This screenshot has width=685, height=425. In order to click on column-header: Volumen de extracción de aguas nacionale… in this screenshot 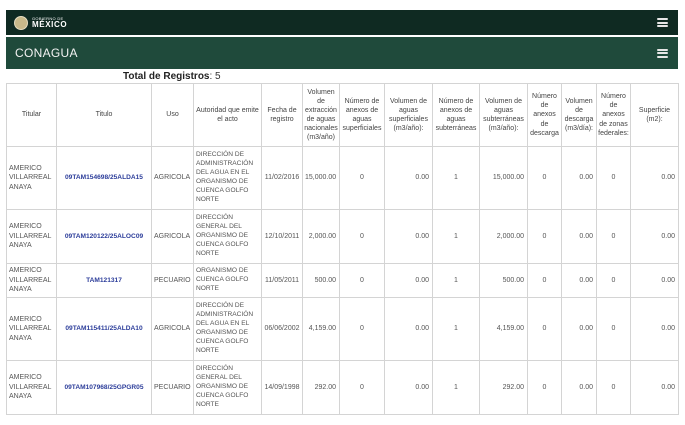, I will do `click(321, 115)`.